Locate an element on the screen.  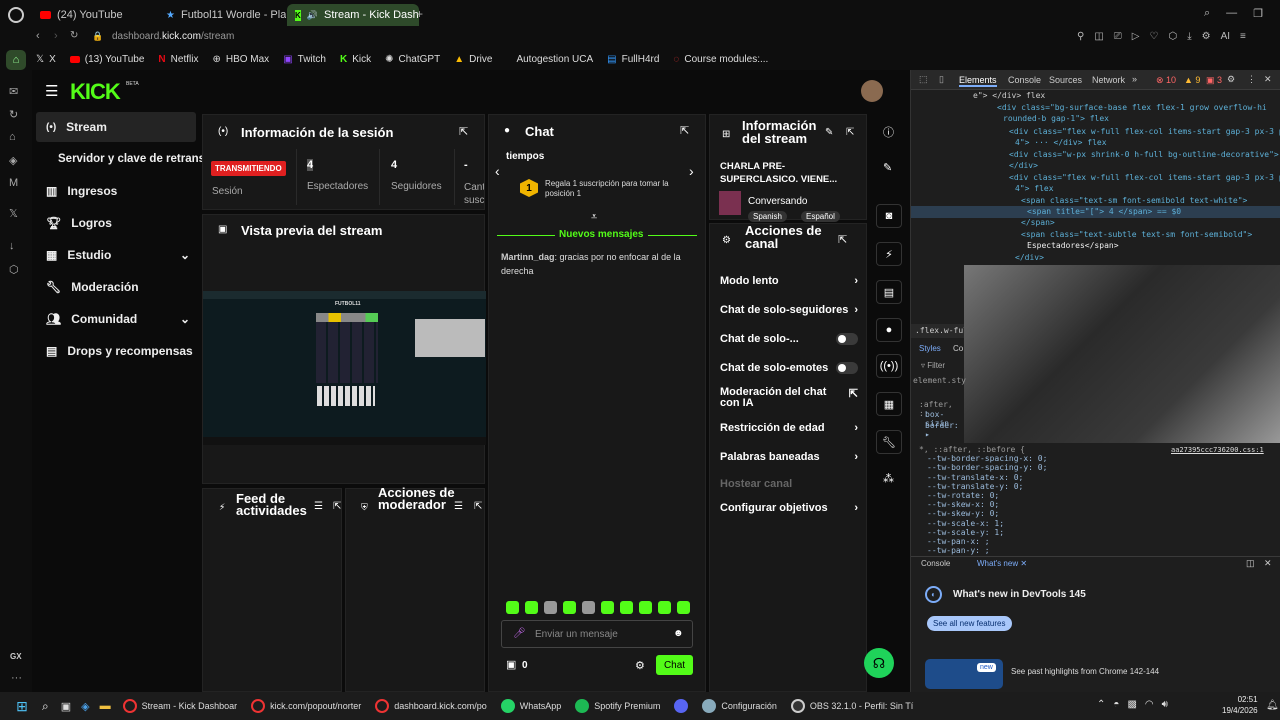
tag-spanish: Spanish is located at coordinates (767, 216).